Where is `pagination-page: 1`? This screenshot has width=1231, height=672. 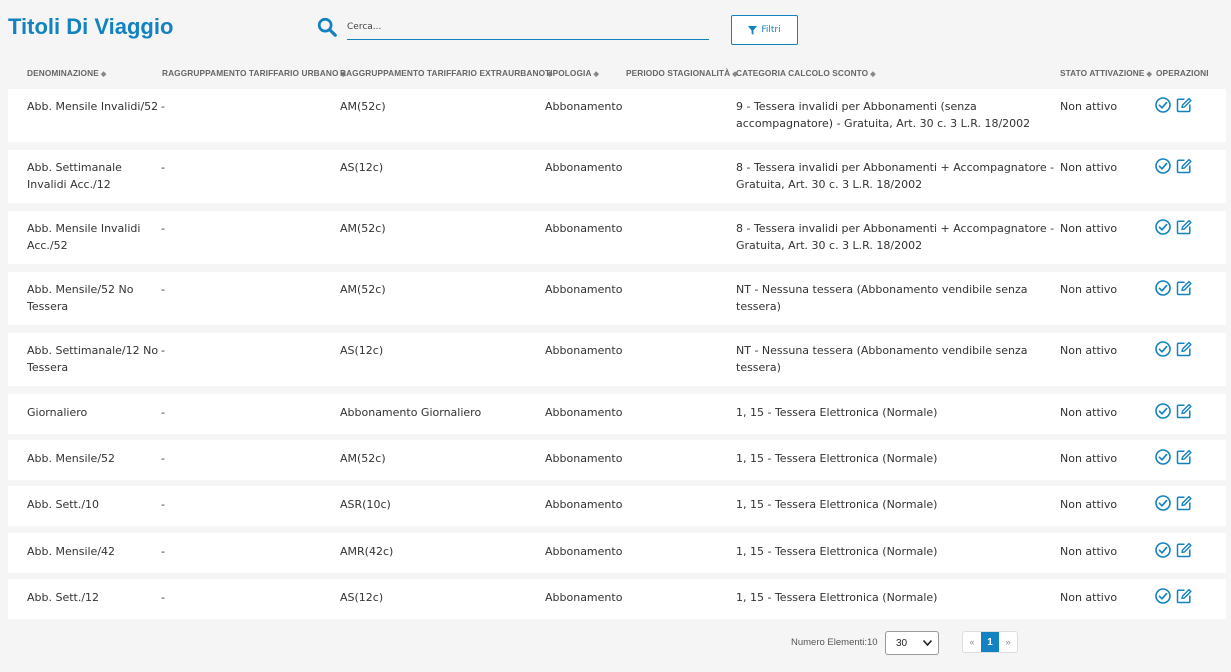
pagination-page: 1 is located at coordinates (990, 642).